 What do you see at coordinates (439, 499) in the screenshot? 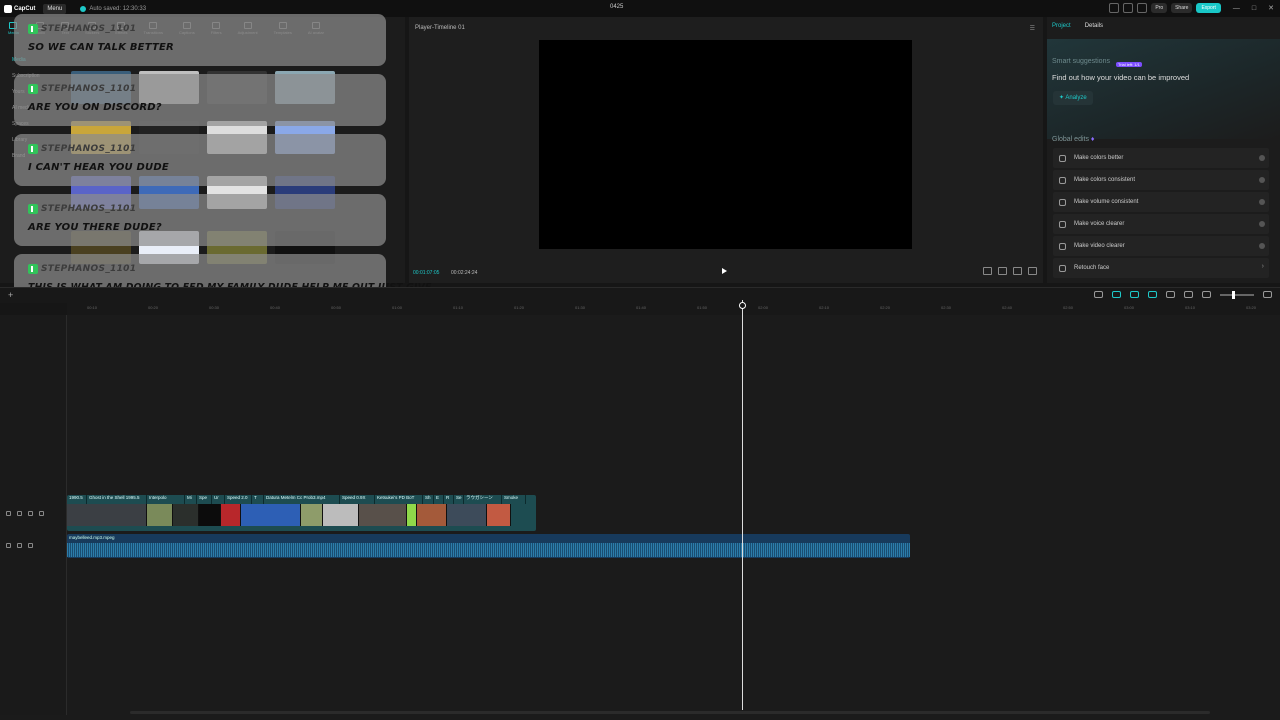
I see `clip-label: E` at bounding box center [439, 499].